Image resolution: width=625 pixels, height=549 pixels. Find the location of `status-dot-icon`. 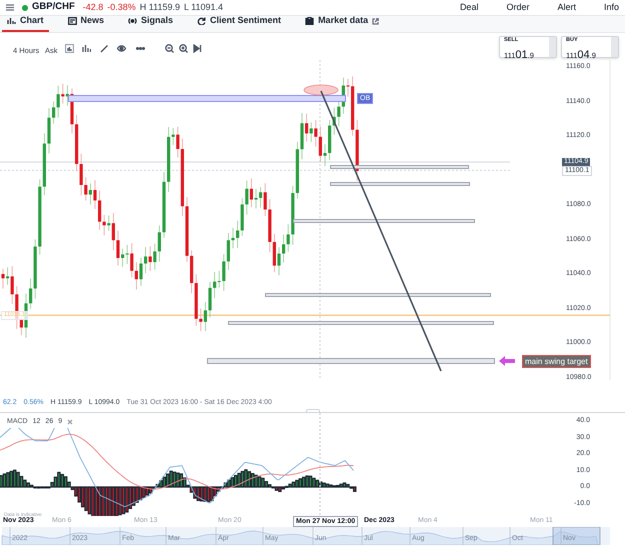

status-dot-icon is located at coordinates (25, 7).